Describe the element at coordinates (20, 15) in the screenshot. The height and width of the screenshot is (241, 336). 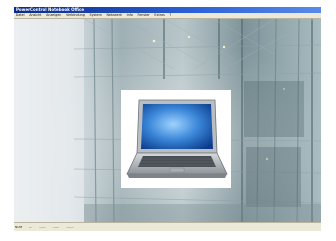
I see `menu-datei: Datei` at that location.